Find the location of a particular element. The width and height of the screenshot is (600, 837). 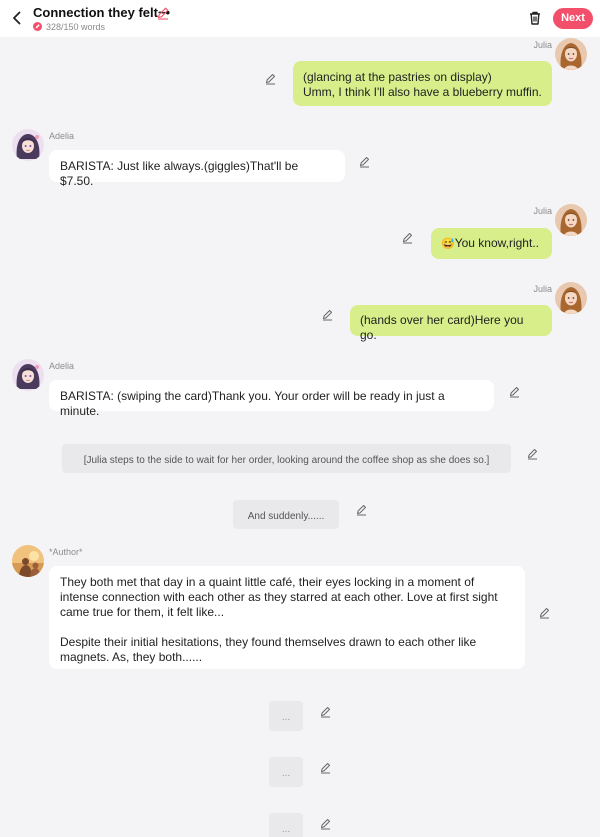

back-arrow-icon is located at coordinates (17, 18).